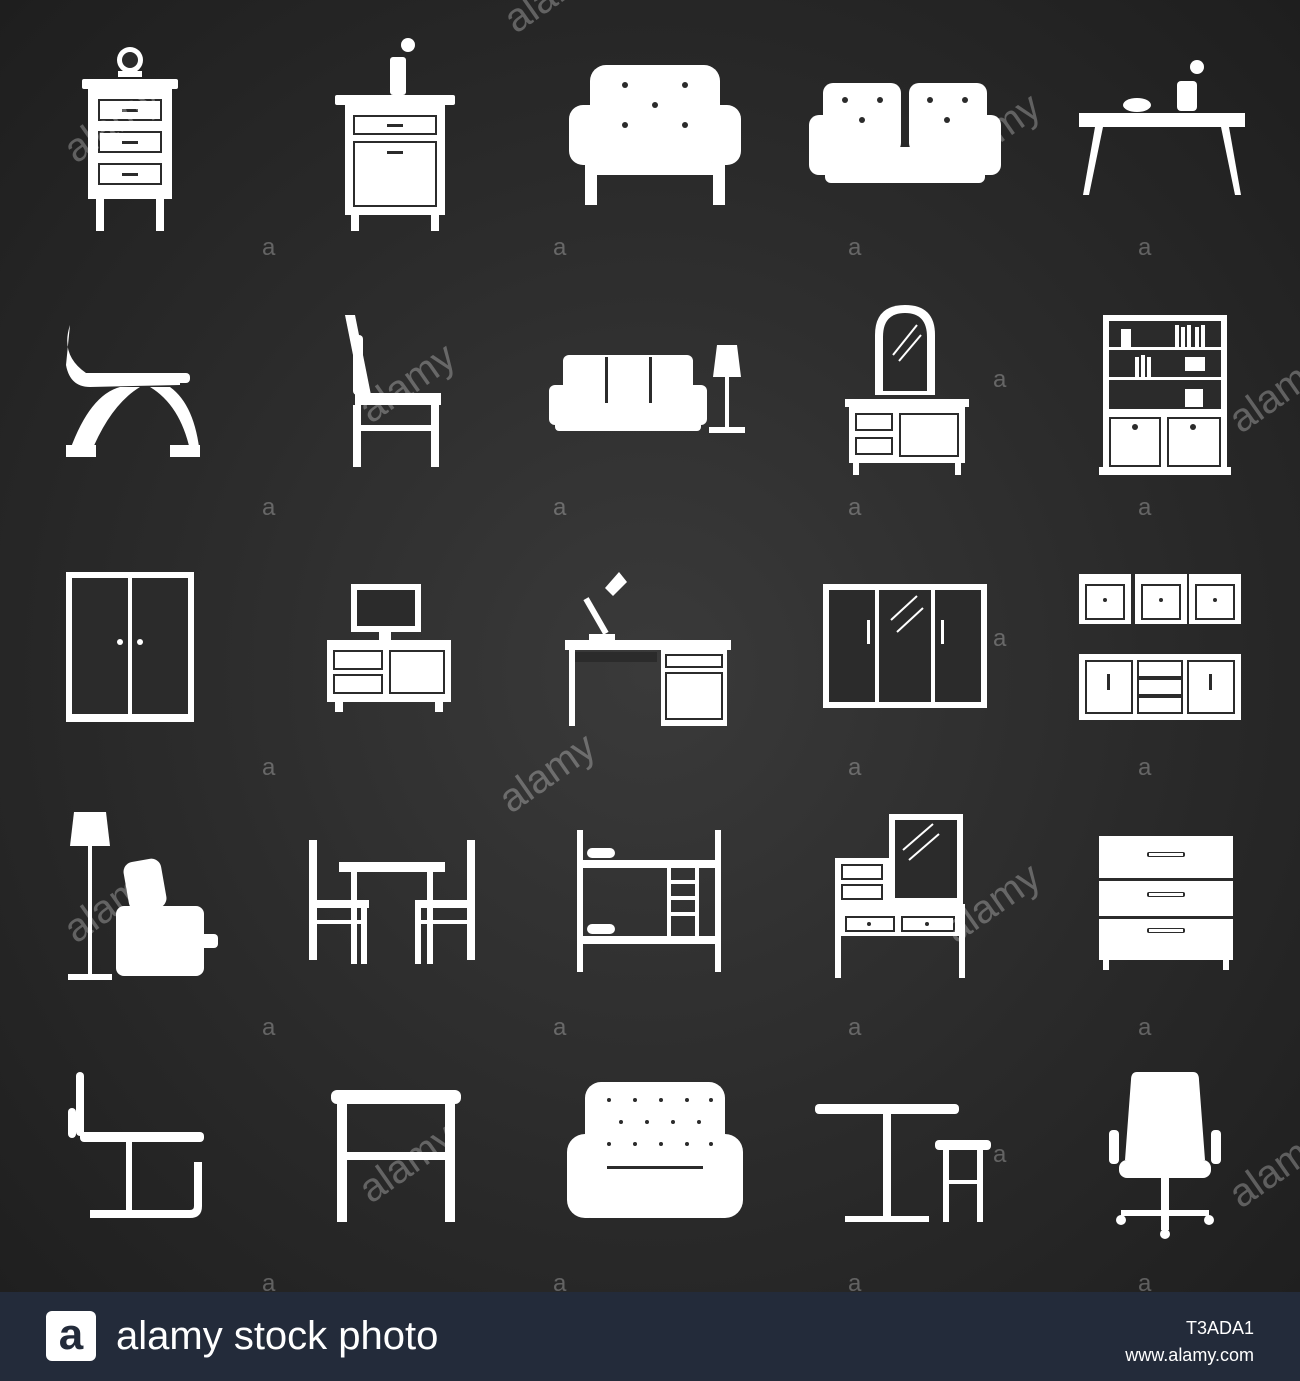 The image size is (1300, 1381). Describe the element at coordinates (1219, 1328) in the screenshot. I see `image-id: T3ADA1` at that location.